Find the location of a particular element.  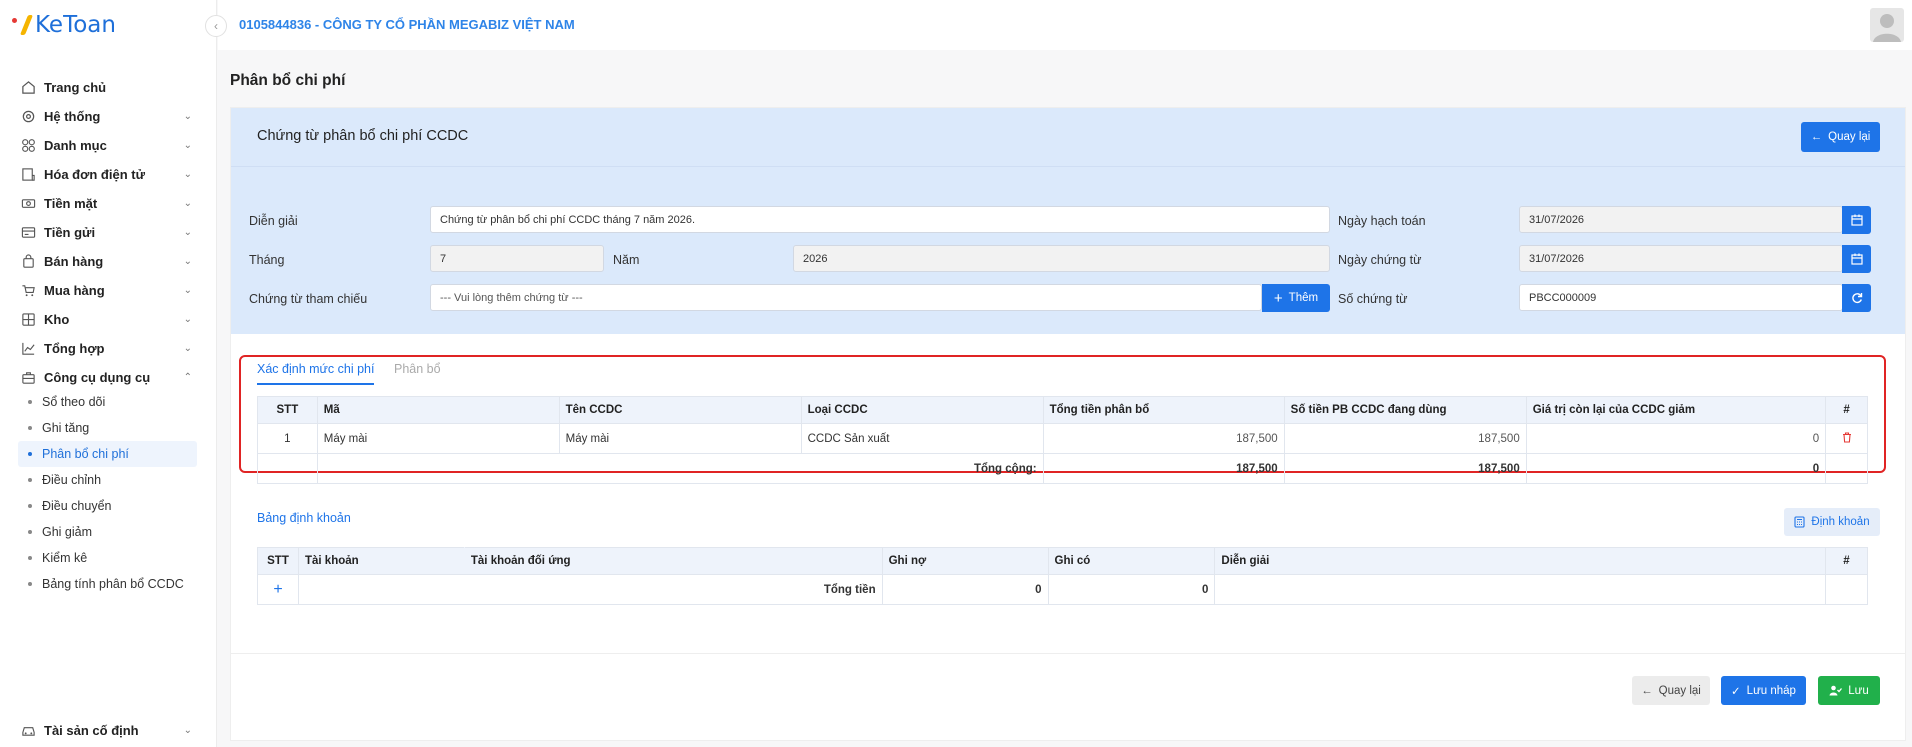

tham-chieu-input: --- Vui lòng thêm chứng từ --- is located at coordinates (846, 297).